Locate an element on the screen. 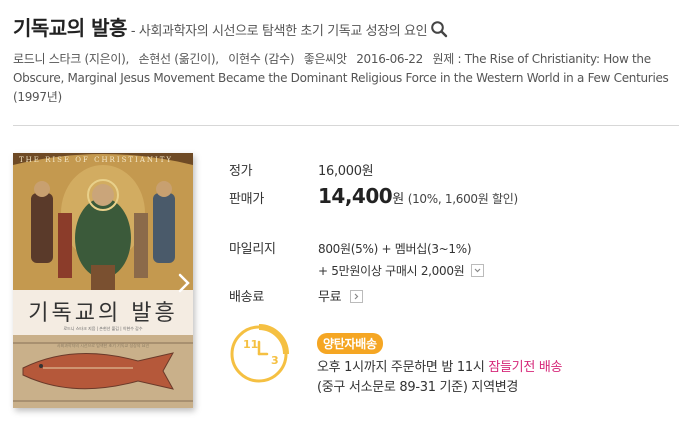 Image resolution: width=679 pixels, height=422 pixels. mileage-extra: + 5만원이상 구매시 2,000원 is located at coordinates (391, 271).